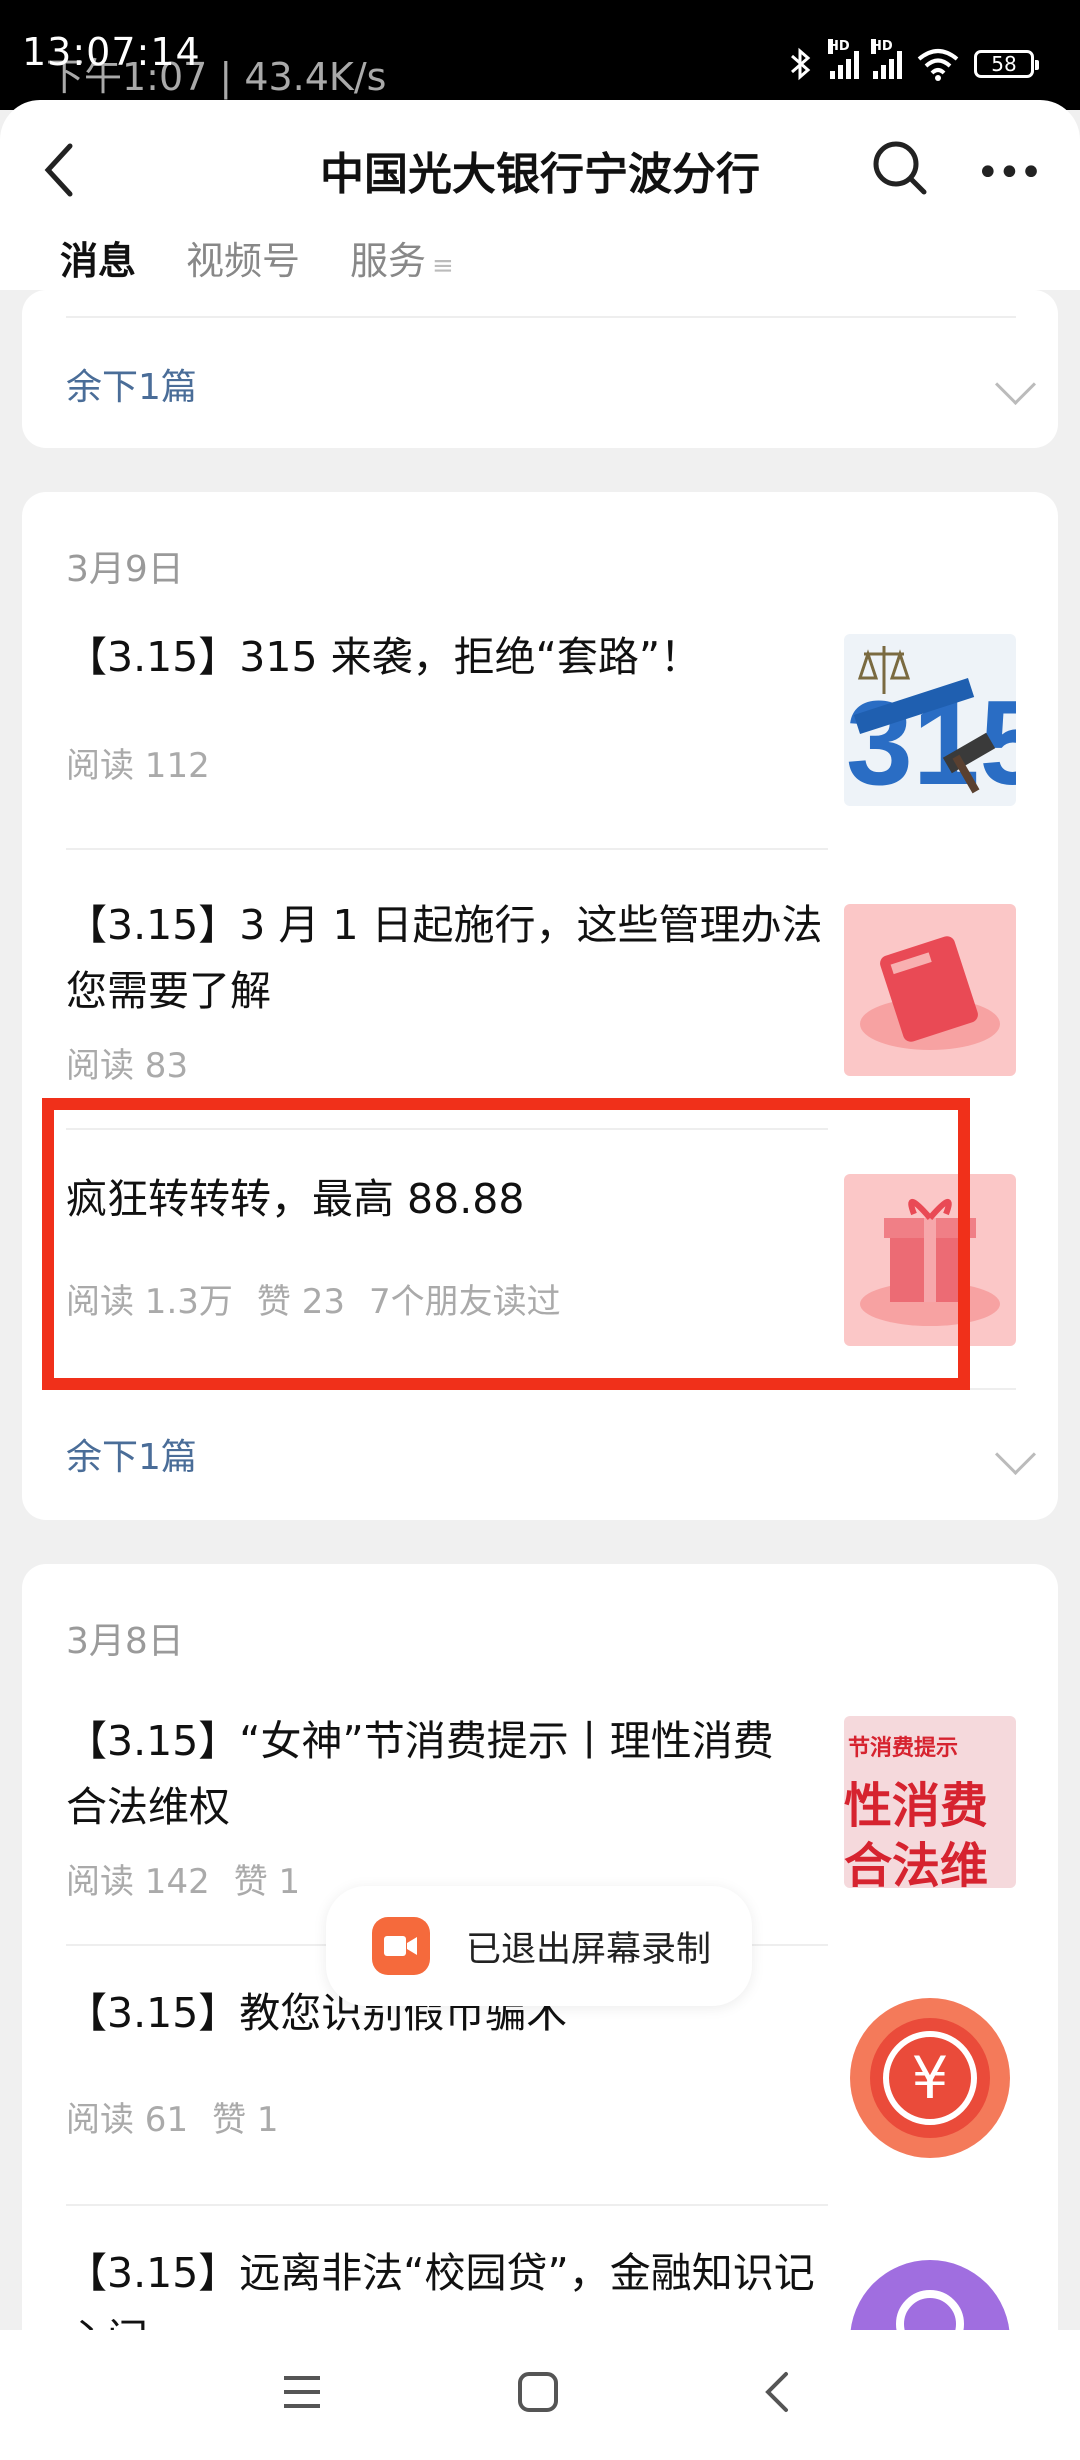 This screenshot has width=1080, height=2460. I want to click on menu-lines-icon: ≡, so click(443, 266).